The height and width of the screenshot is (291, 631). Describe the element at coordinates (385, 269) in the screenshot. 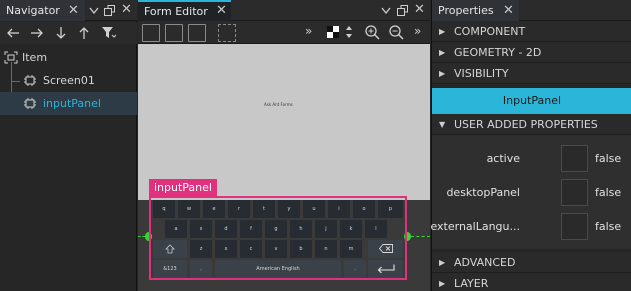

I see `enter-key` at that location.